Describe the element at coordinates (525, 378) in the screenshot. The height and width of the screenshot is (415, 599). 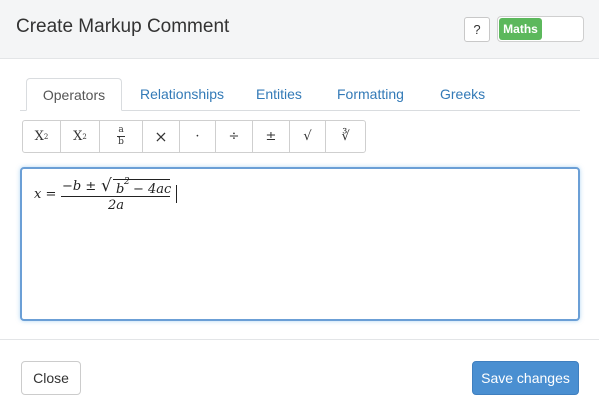
I see `save-changes-button: Save changes` at that location.